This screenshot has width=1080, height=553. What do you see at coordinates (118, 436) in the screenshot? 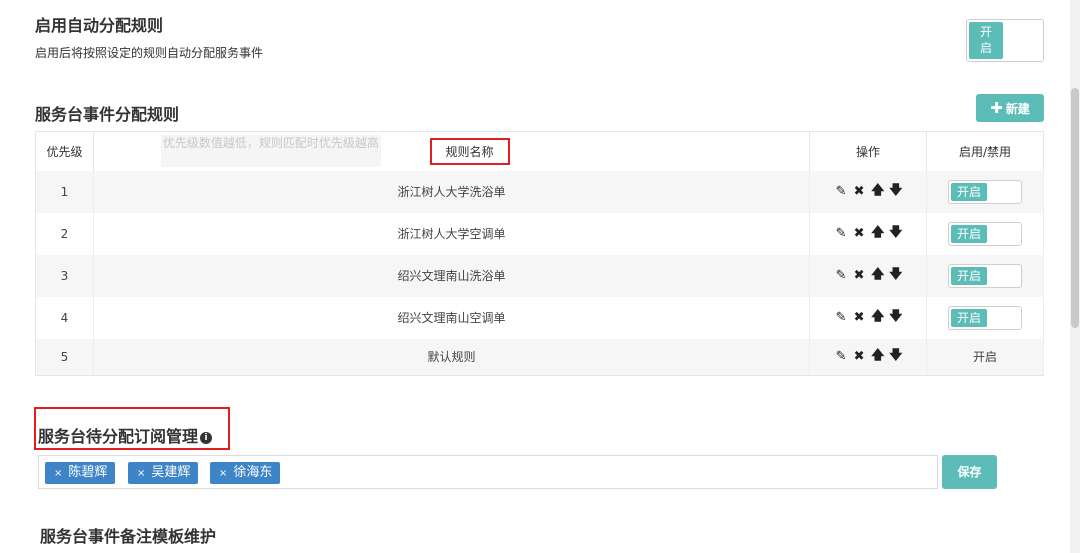
I see `subscription-title: 服务台待分配订阅管理` at bounding box center [118, 436].